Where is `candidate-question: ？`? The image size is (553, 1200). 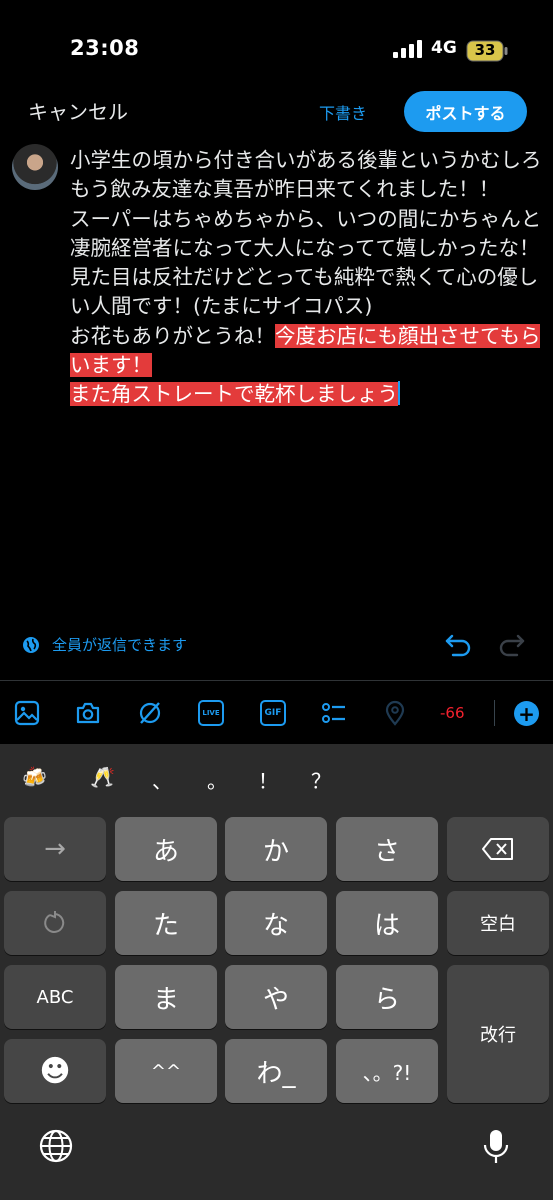 candidate-question: ？ is located at coordinates (321, 779).